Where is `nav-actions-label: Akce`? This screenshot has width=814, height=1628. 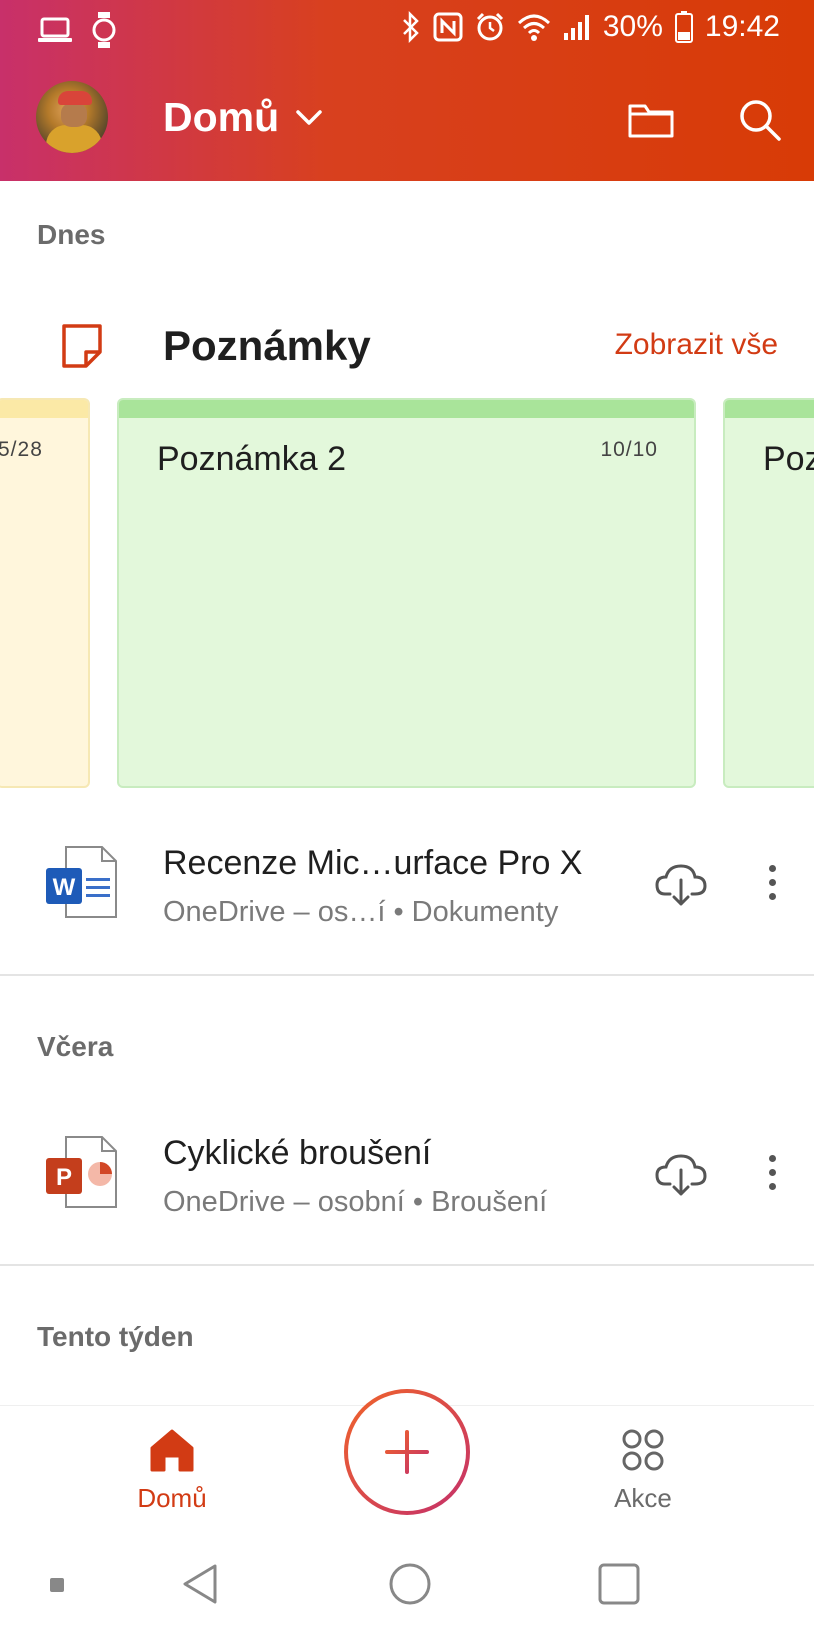
nav-actions-label: Akce is located at coordinates (643, 1498).